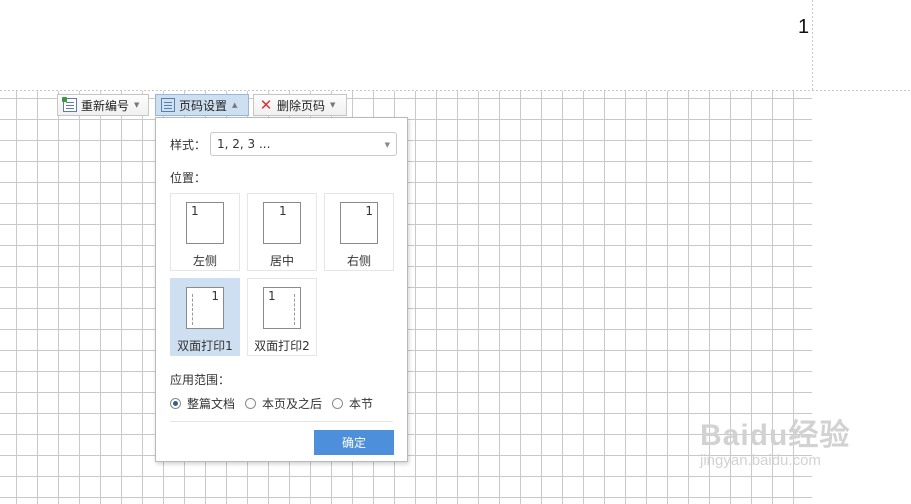 This screenshot has width=911, height=504. What do you see at coordinates (205, 346) in the screenshot?
I see `position-caption: 双面打印1` at bounding box center [205, 346].